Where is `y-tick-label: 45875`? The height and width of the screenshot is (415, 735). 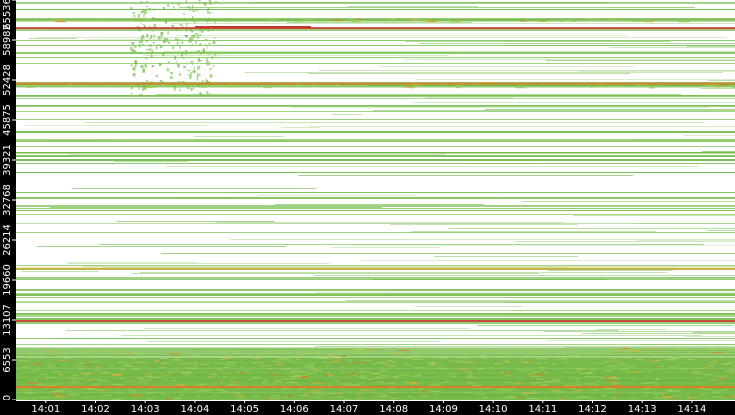
y-tick-label: 45875 is located at coordinates (7, 120).